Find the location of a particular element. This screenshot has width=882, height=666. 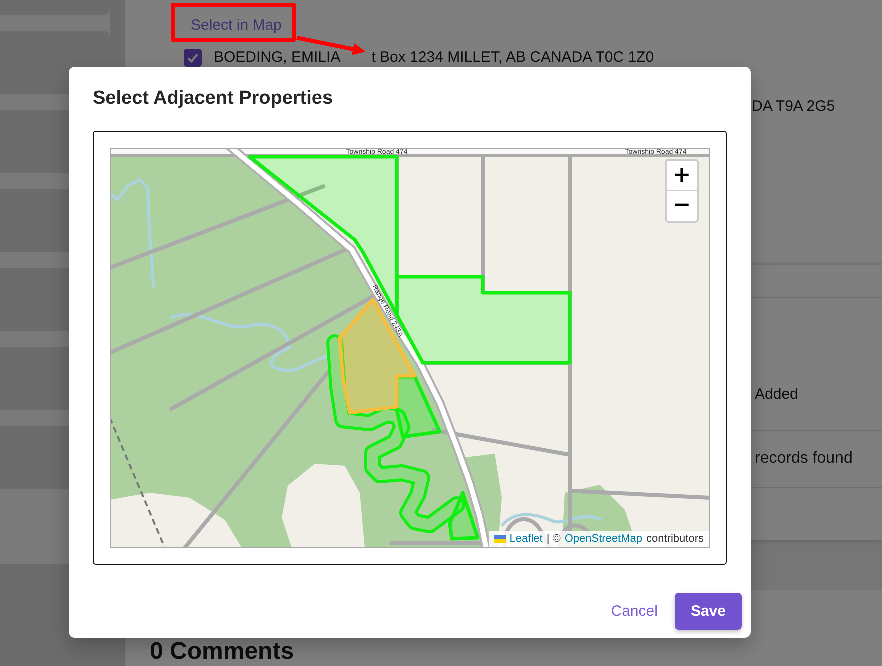

cancel-button: Cancel is located at coordinates (634, 611).